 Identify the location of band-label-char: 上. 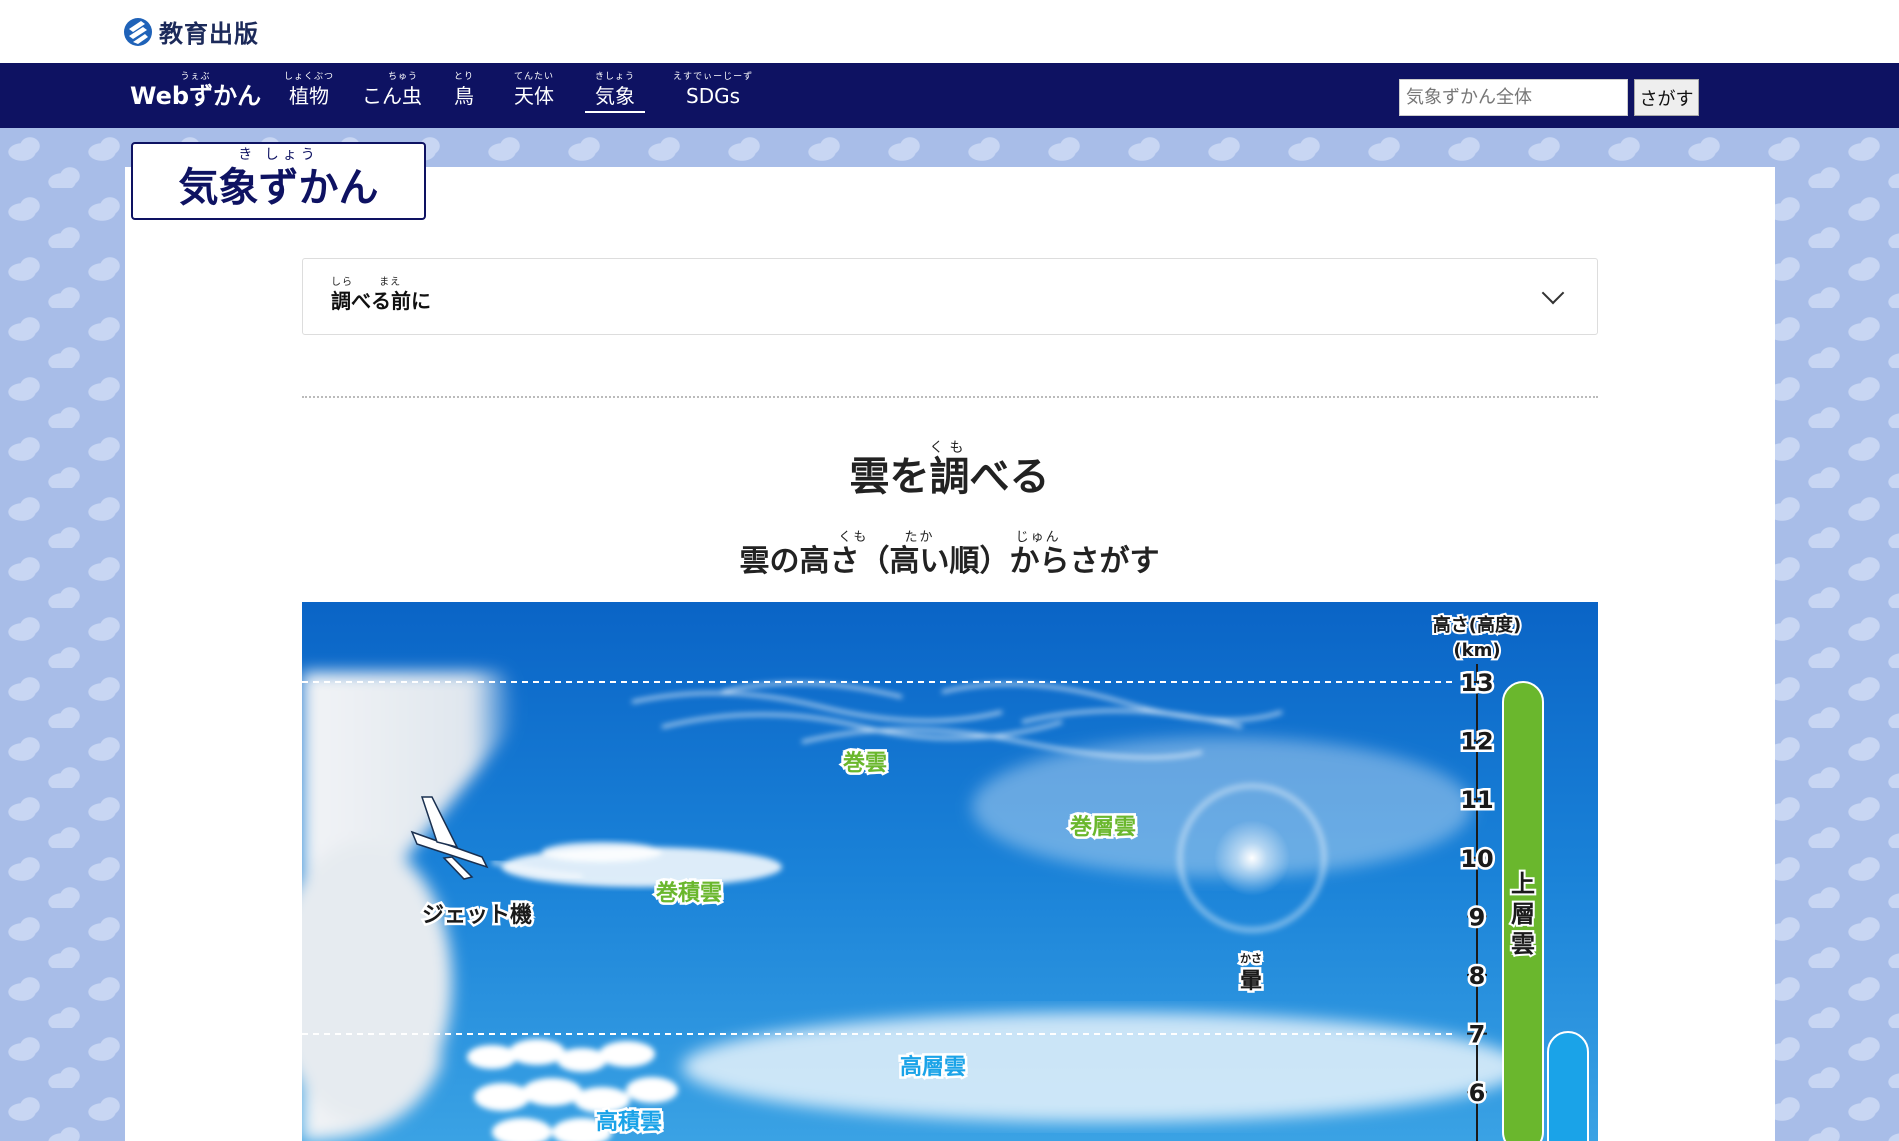
(1523, 884).